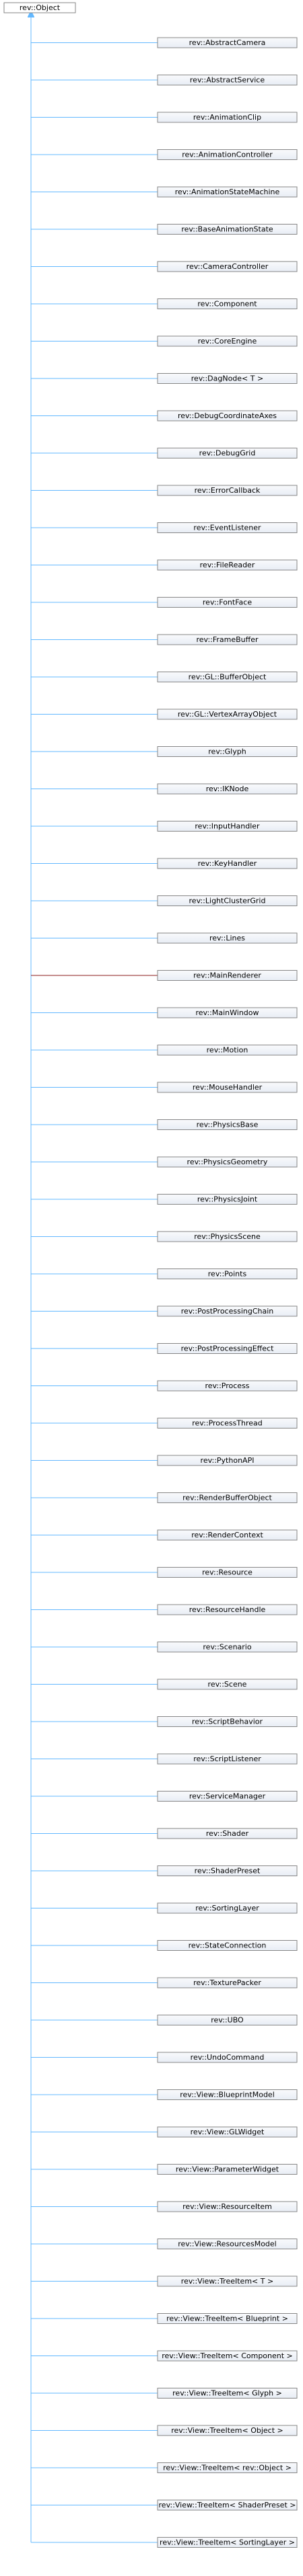 This screenshot has height=2576, width=303. I want to click on class-node: rev::FileReader, so click(227, 565).